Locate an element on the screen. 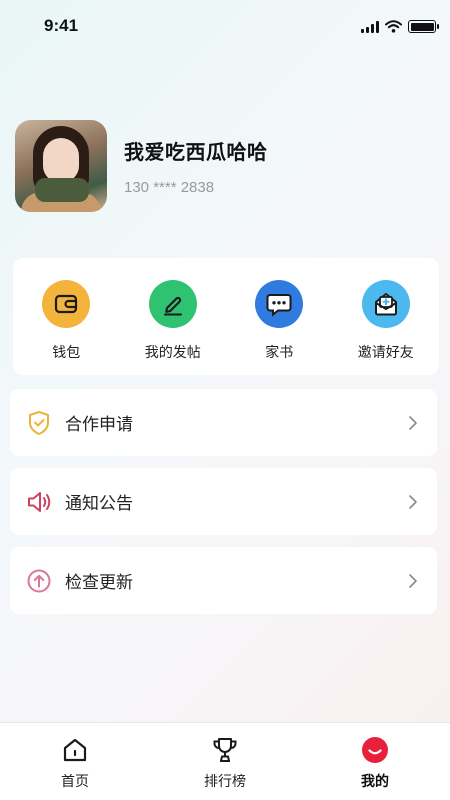 The width and height of the screenshot is (450, 800). tab-label: 排行榜 is located at coordinates (225, 782).